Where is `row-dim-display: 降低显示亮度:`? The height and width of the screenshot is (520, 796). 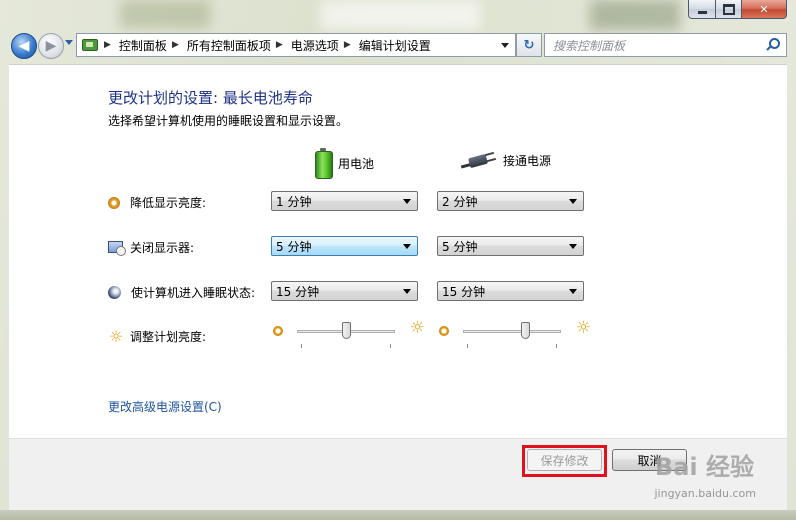
row-dim-display: 降低显示亮度: is located at coordinates (157, 202).